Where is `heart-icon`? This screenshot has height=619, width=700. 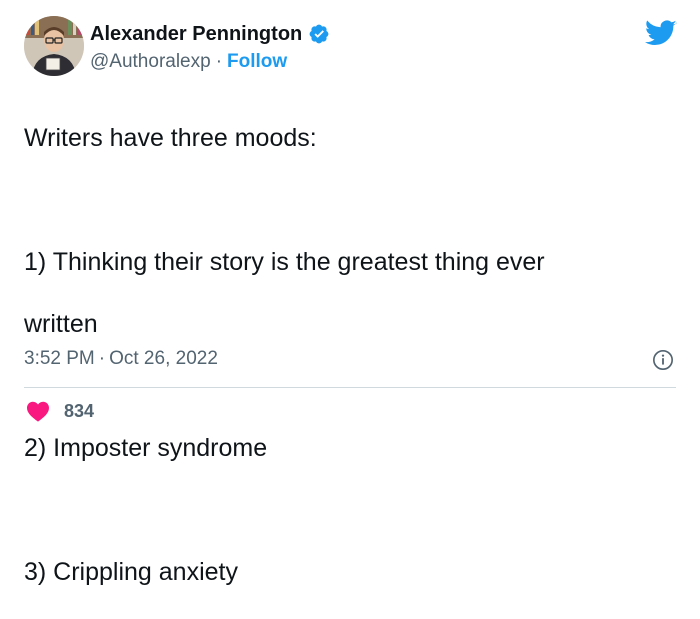
heart-icon is located at coordinates (38, 411).